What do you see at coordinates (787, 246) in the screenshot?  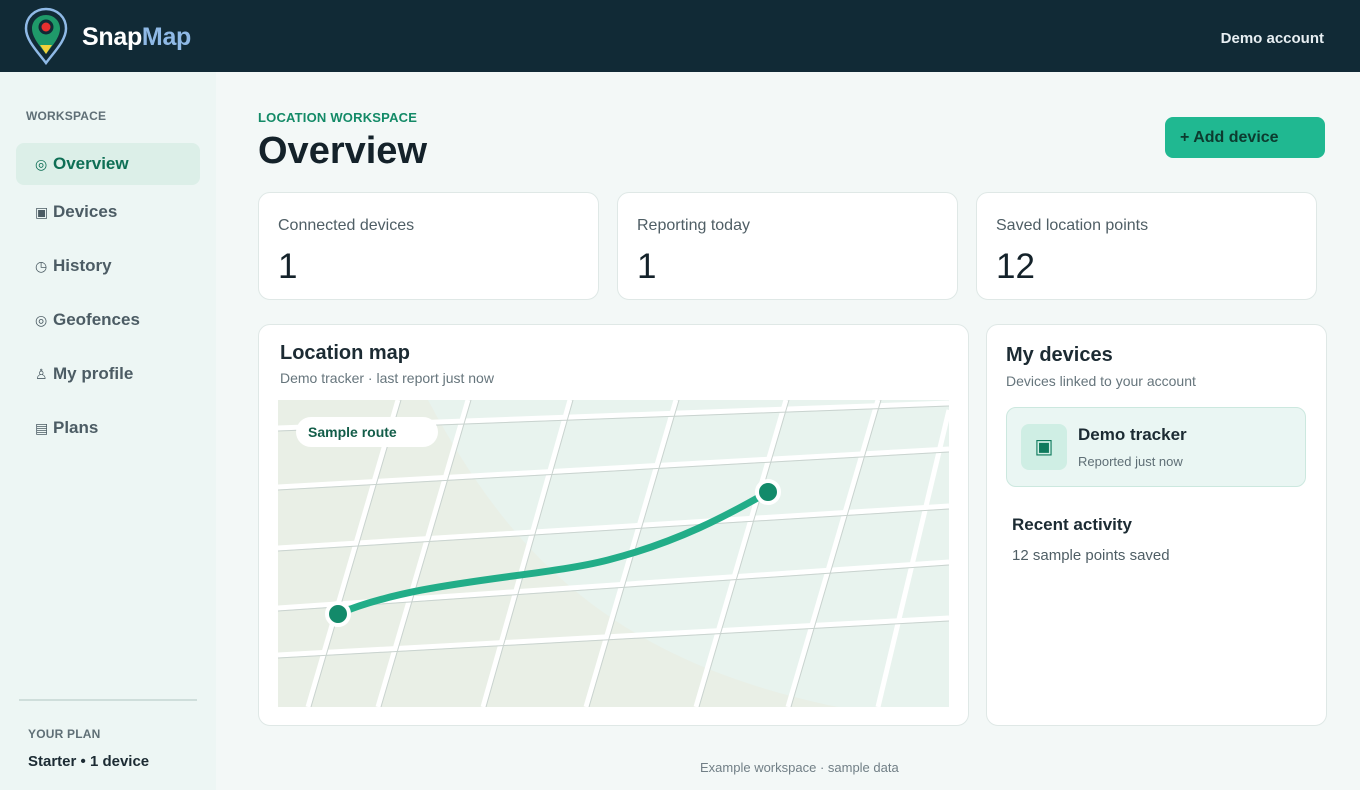 I see `stat-card-reporting-today: Reporting today 1` at bounding box center [787, 246].